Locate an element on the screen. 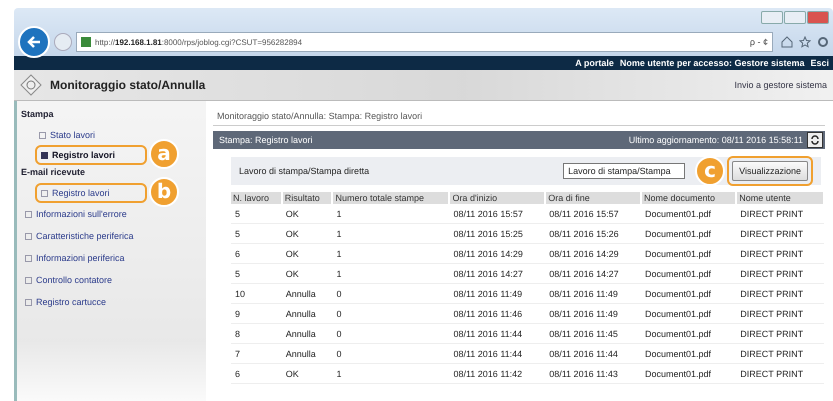  refresh-button is located at coordinates (815, 140).